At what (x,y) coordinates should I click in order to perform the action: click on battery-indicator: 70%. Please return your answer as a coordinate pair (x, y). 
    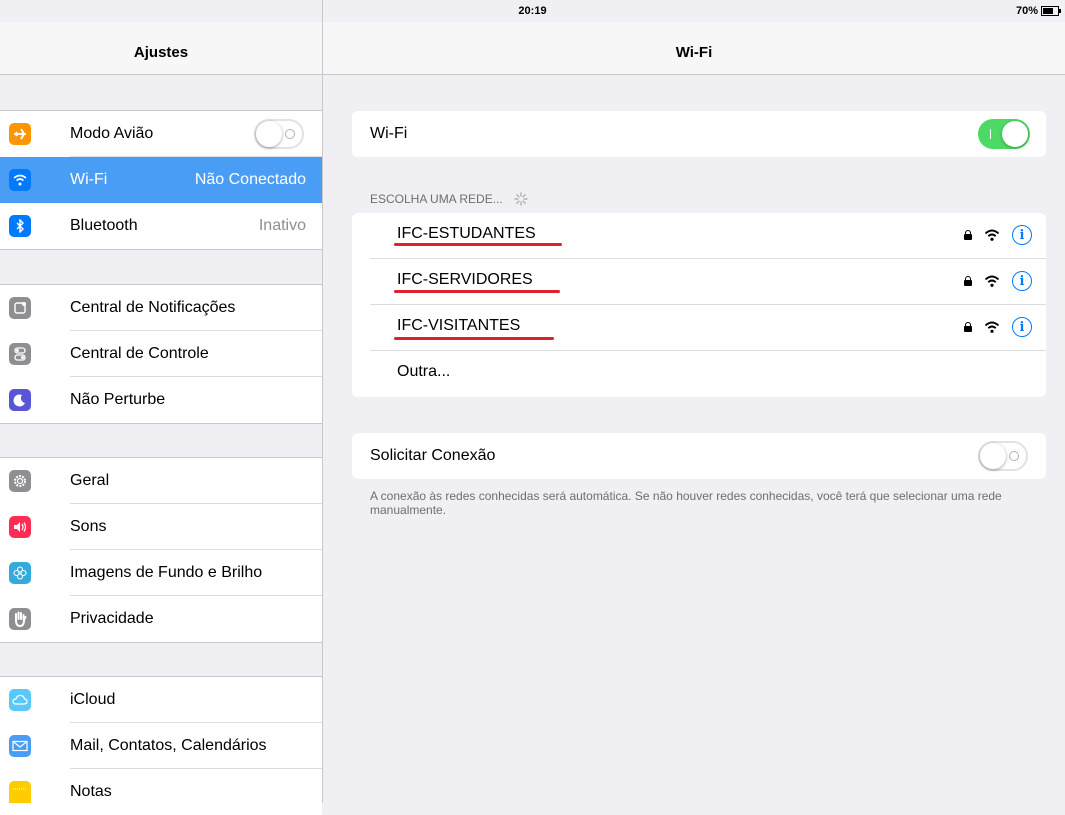
    Looking at the image, I should click on (1038, 11).